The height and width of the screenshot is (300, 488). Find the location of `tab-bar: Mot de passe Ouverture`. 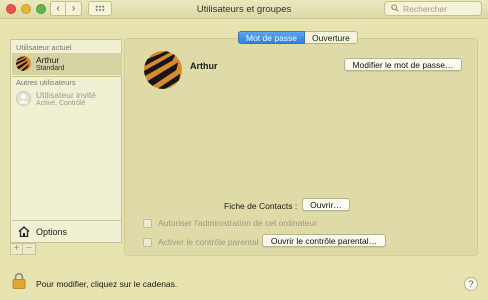

tab-bar: Mot de passe Ouverture is located at coordinates (298, 37).